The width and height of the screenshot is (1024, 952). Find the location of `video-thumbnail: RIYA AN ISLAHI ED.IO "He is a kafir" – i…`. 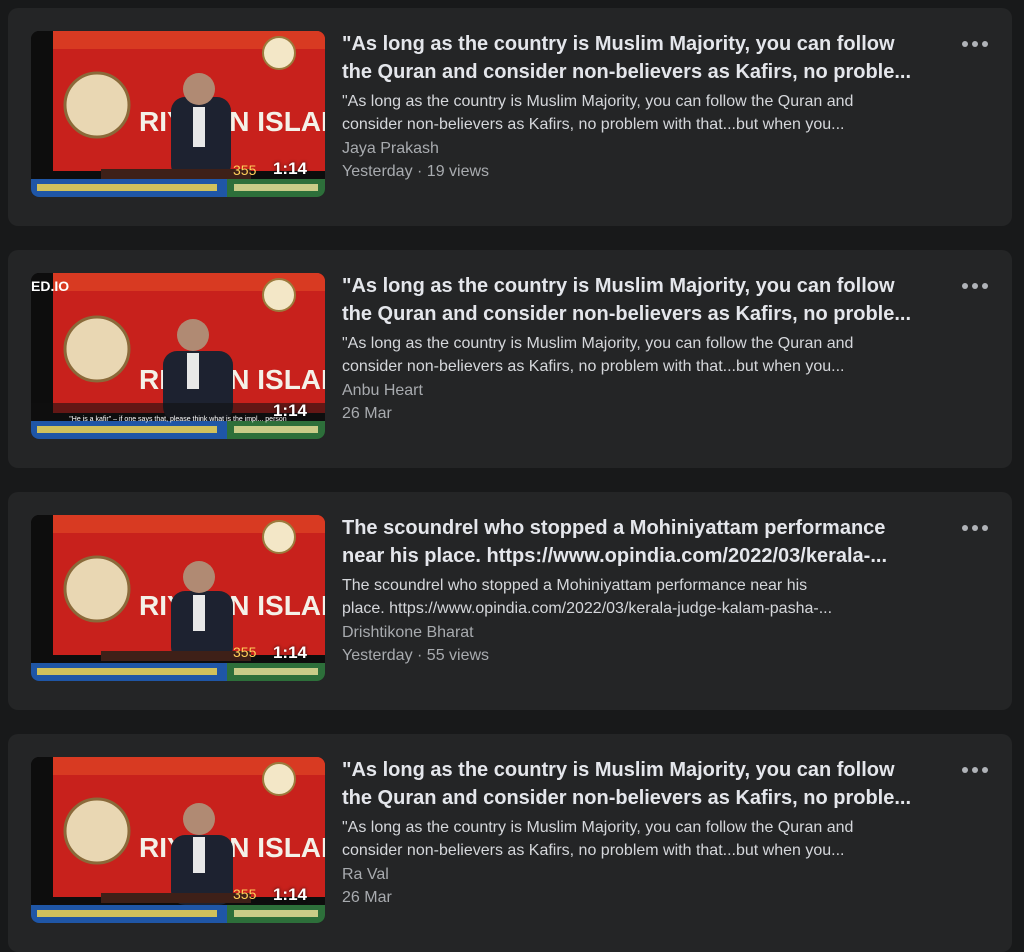

video-thumbnail: RIYA AN ISLAHI ED.IO "He is a kafir" – i… is located at coordinates (178, 356).